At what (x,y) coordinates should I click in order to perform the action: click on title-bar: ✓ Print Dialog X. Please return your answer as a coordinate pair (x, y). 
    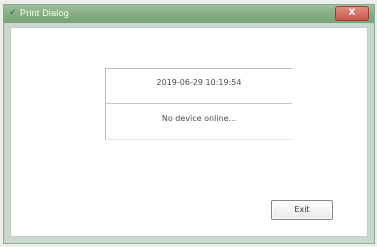
    Looking at the image, I should click on (189, 14).